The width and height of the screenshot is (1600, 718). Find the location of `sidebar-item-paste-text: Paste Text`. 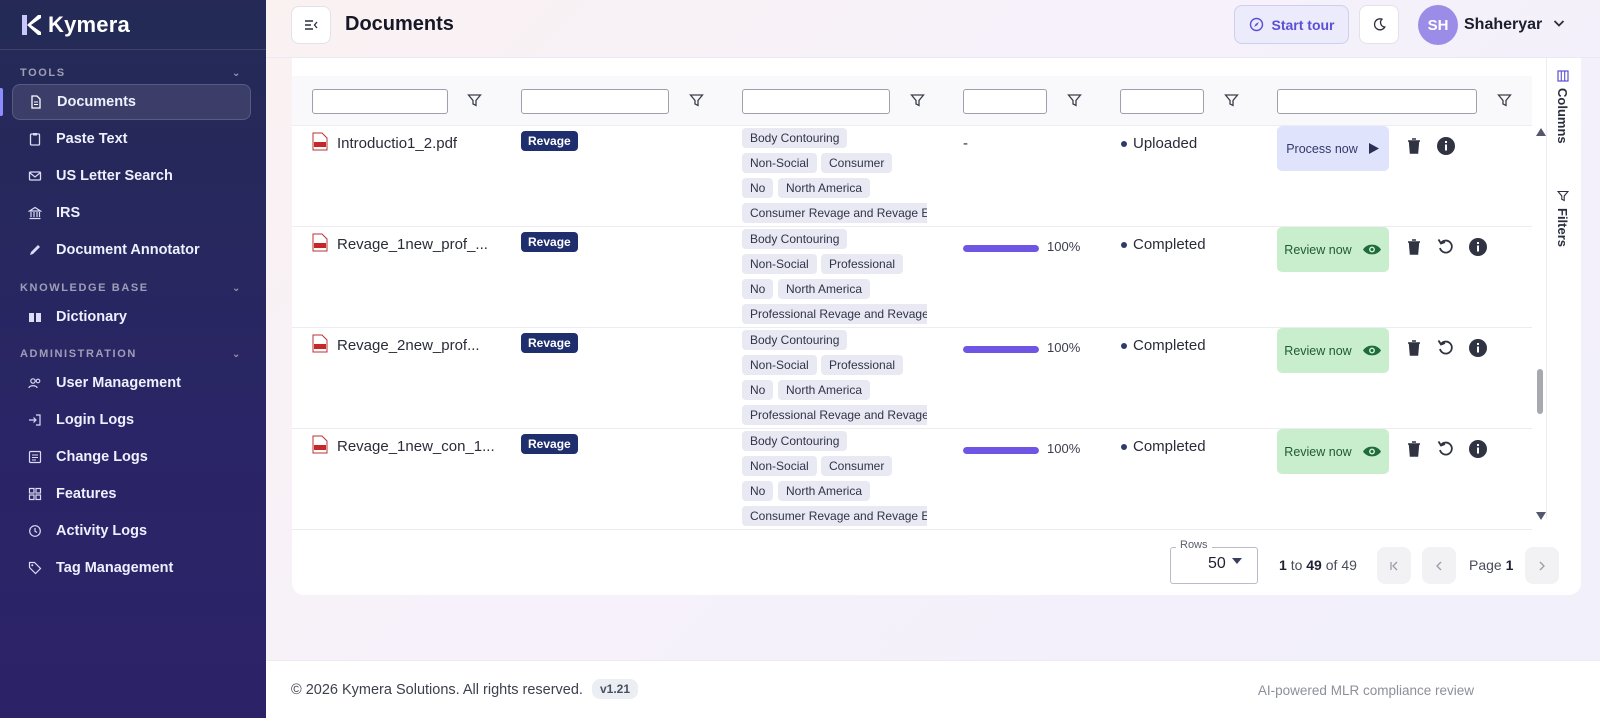

sidebar-item-paste-text: Paste Text is located at coordinates (131, 139).